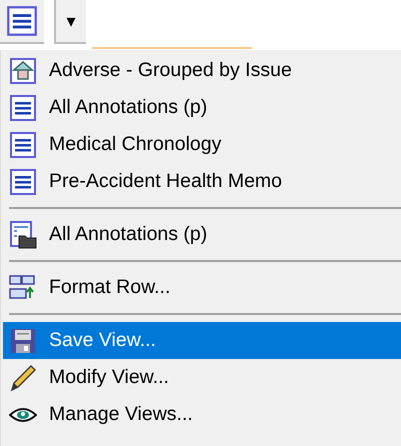 This screenshot has width=401, height=446. What do you see at coordinates (23, 378) in the screenshot?
I see `pencil-icon` at bounding box center [23, 378].